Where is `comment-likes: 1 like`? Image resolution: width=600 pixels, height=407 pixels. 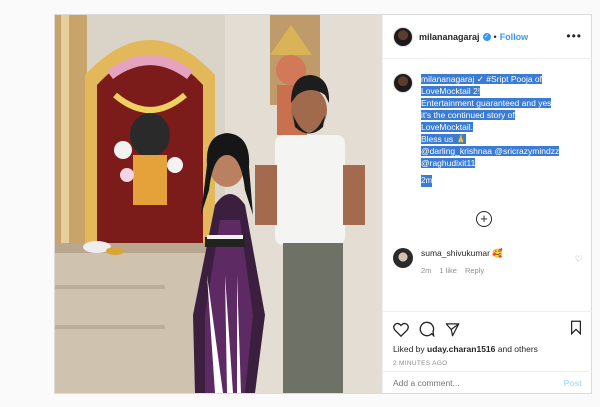
comment-likes: 1 like is located at coordinates (448, 270).